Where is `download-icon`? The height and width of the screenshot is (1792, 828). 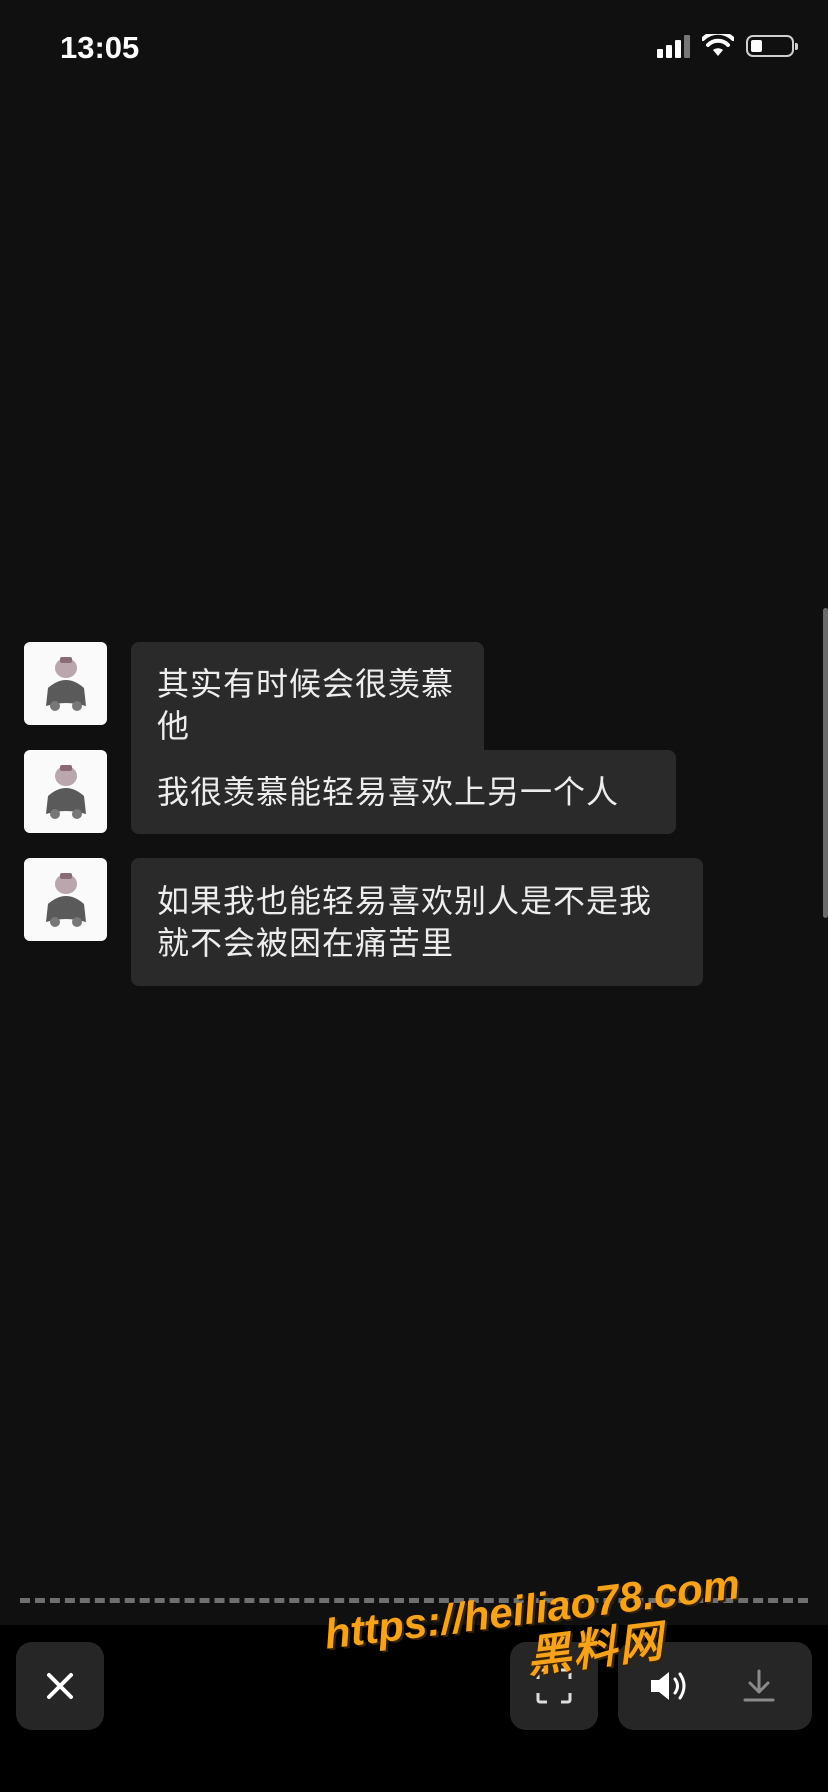
download-icon is located at coordinates (759, 1685).